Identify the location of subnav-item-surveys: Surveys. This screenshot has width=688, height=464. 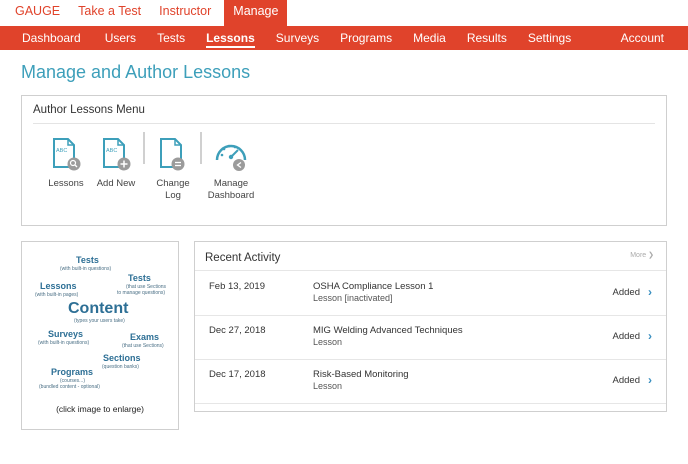
(297, 38).